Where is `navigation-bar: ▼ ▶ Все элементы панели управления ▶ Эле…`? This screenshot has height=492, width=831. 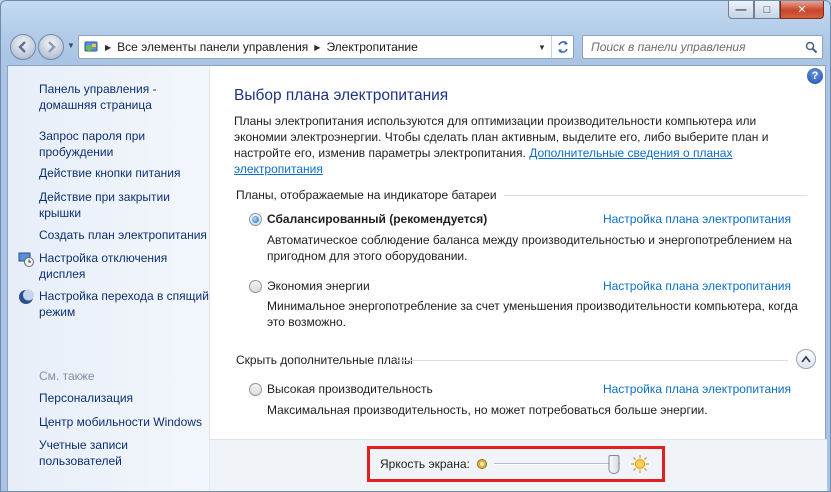
navigation-bar: ▼ ▶ Все элементы панели управления ▶ Эле… is located at coordinates (415, 46).